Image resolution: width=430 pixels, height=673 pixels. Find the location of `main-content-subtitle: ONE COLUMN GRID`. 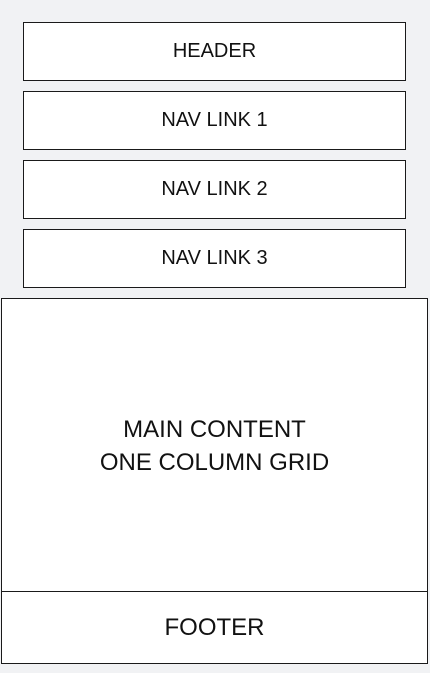

main-content-subtitle: ONE COLUMN GRID is located at coordinates (214, 462).